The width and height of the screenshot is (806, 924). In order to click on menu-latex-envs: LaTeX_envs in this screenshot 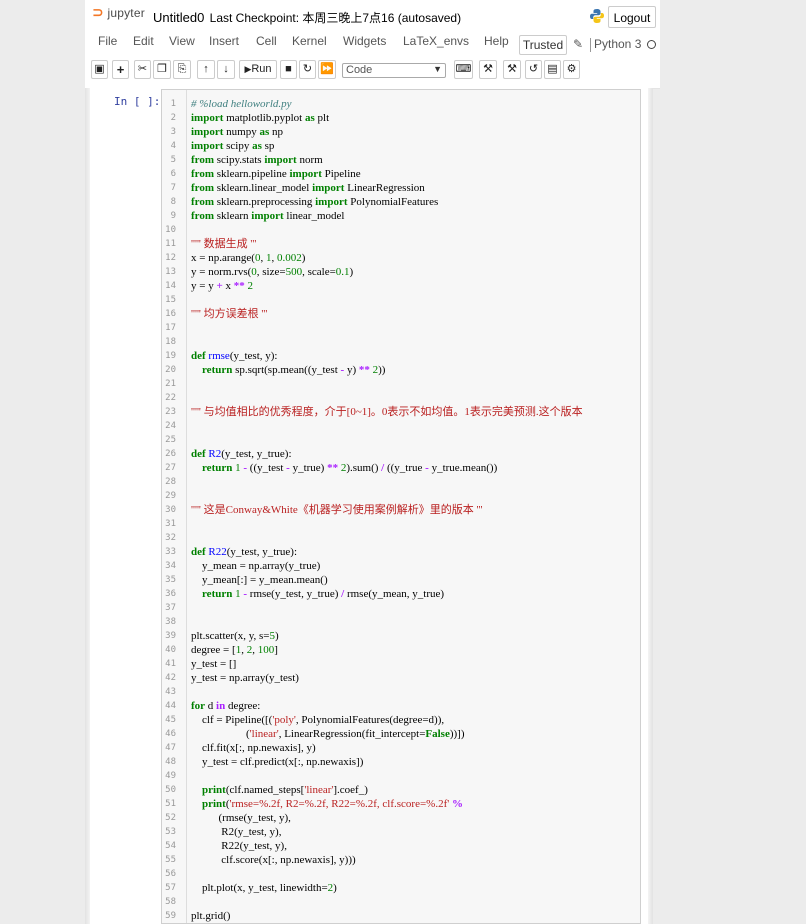, I will do `click(436, 41)`.